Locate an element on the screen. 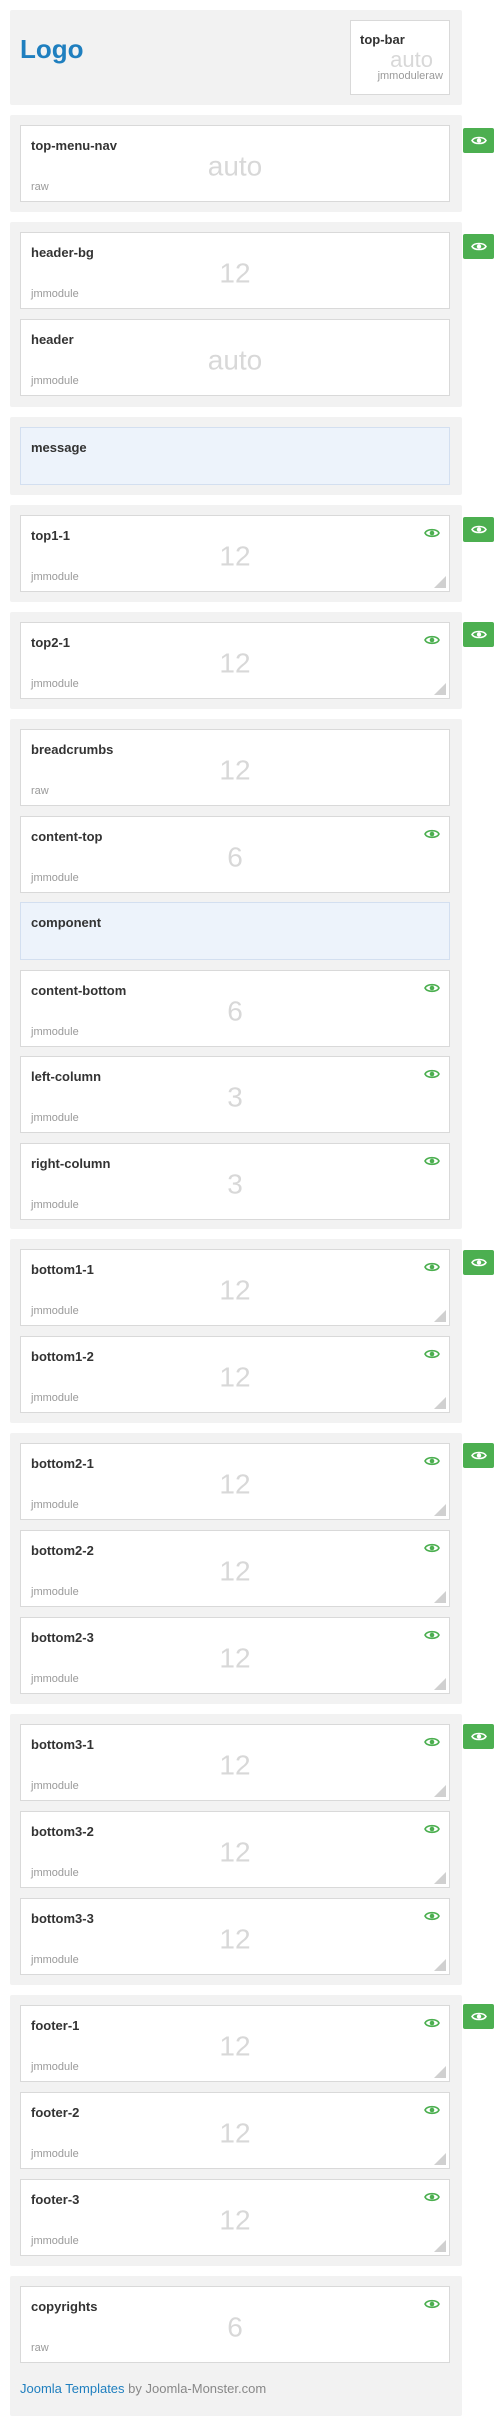  position-bottom1-1: bottom1-1 12 jmmodule is located at coordinates (235, 1287).